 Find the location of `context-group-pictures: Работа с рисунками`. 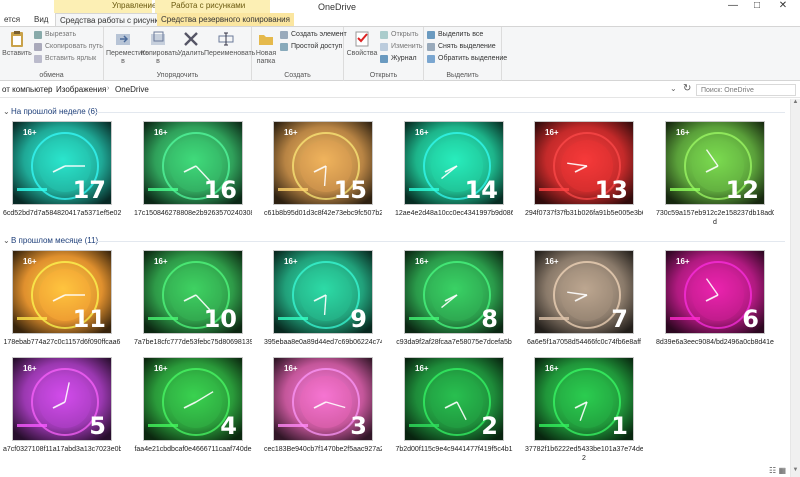

context-group-pictures: Работа с рисунками is located at coordinates (212, 6).